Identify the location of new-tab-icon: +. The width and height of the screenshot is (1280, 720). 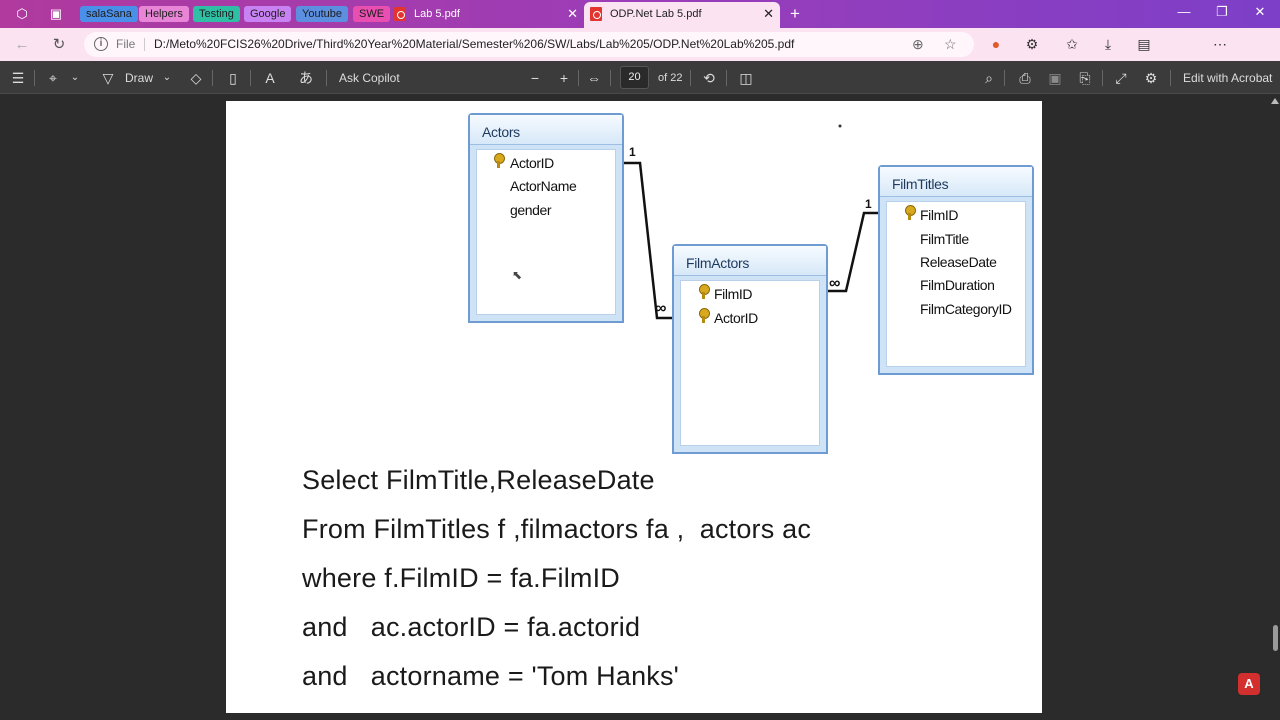
(795, 13).